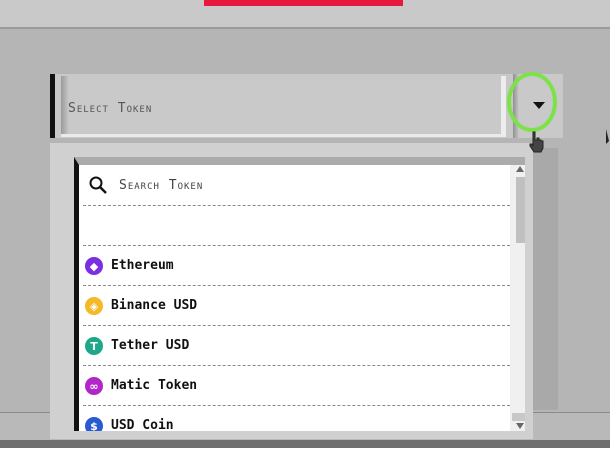 The height and width of the screenshot is (459, 610). I want to click on list-scrollbar, so click(517, 298).